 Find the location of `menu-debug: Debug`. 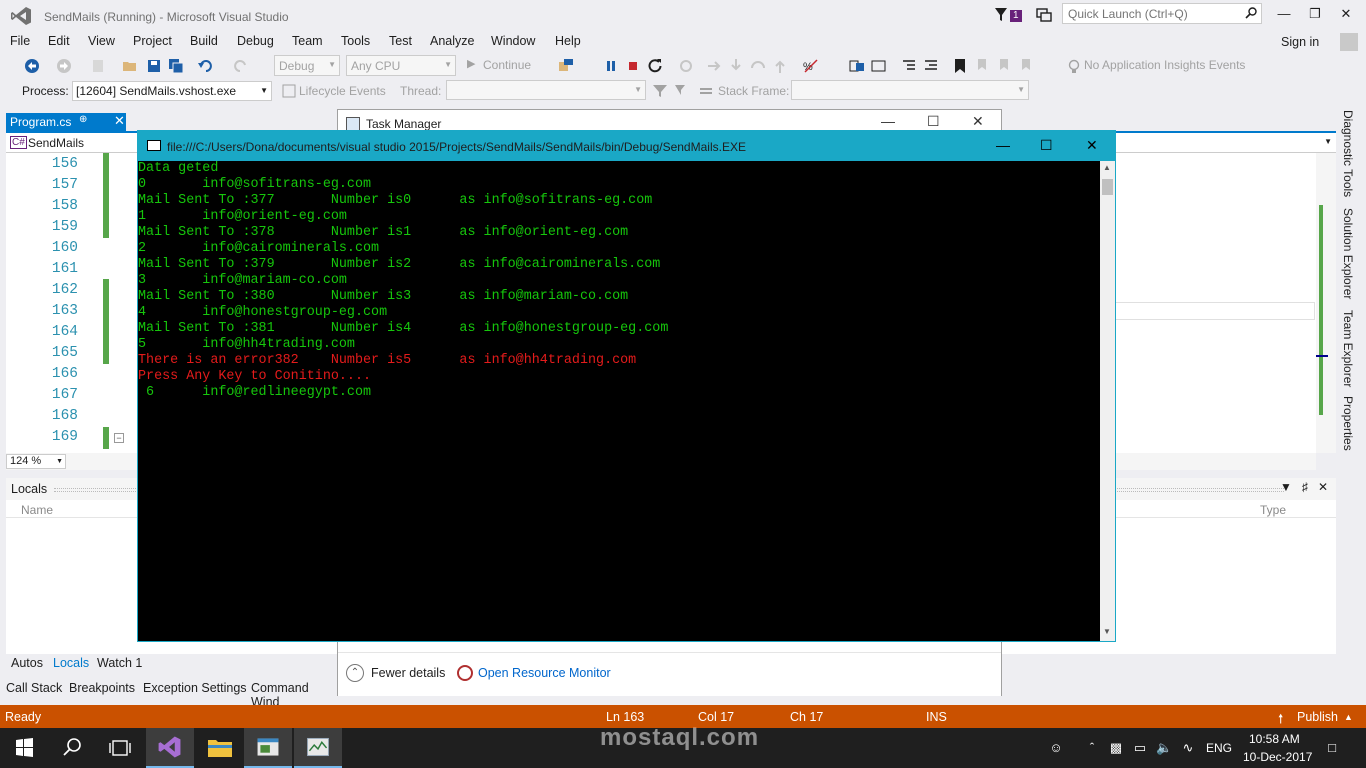

menu-debug: Debug is located at coordinates (255, 41).